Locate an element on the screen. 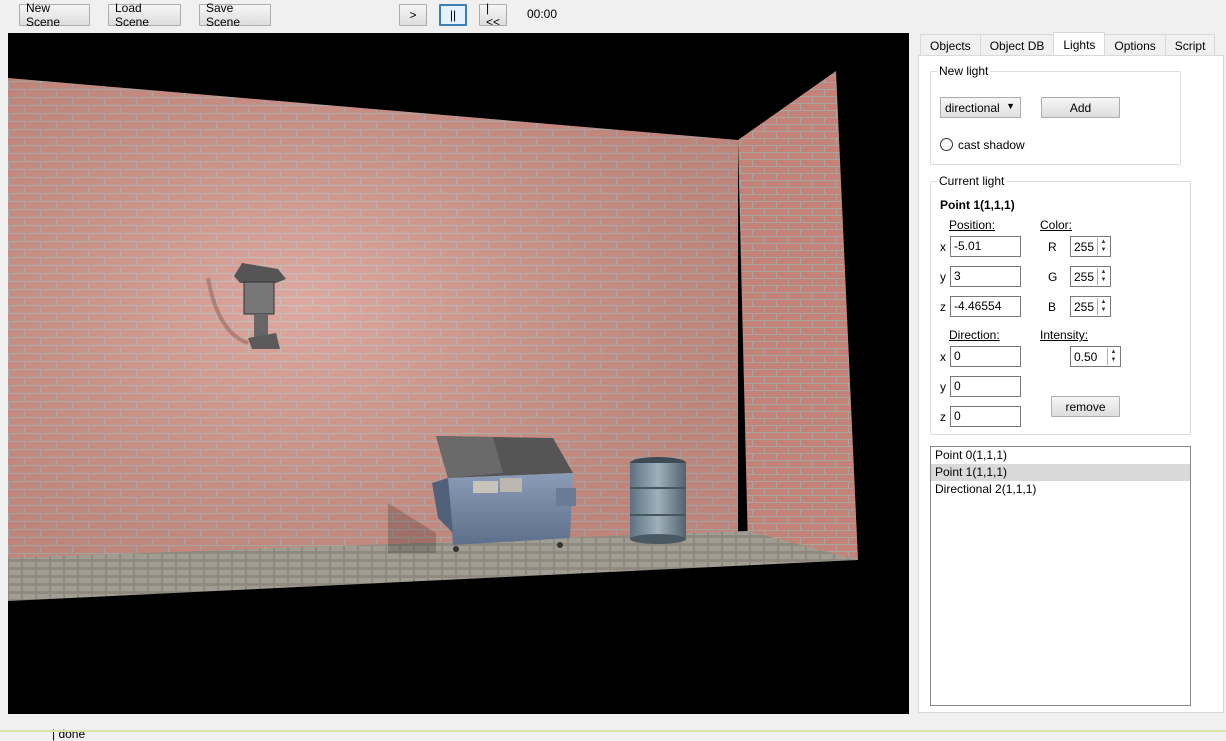  intensity-spinbox: 0.50 ▲ ▼ is located at coordinates (1095, 356).